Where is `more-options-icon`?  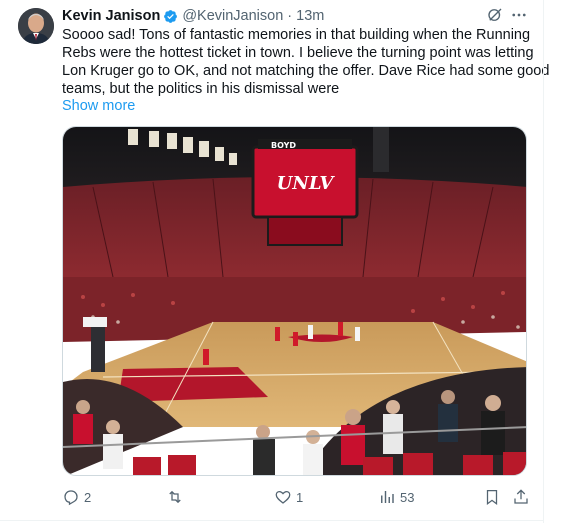
more-options-icon is located at coordinates (519, 15).